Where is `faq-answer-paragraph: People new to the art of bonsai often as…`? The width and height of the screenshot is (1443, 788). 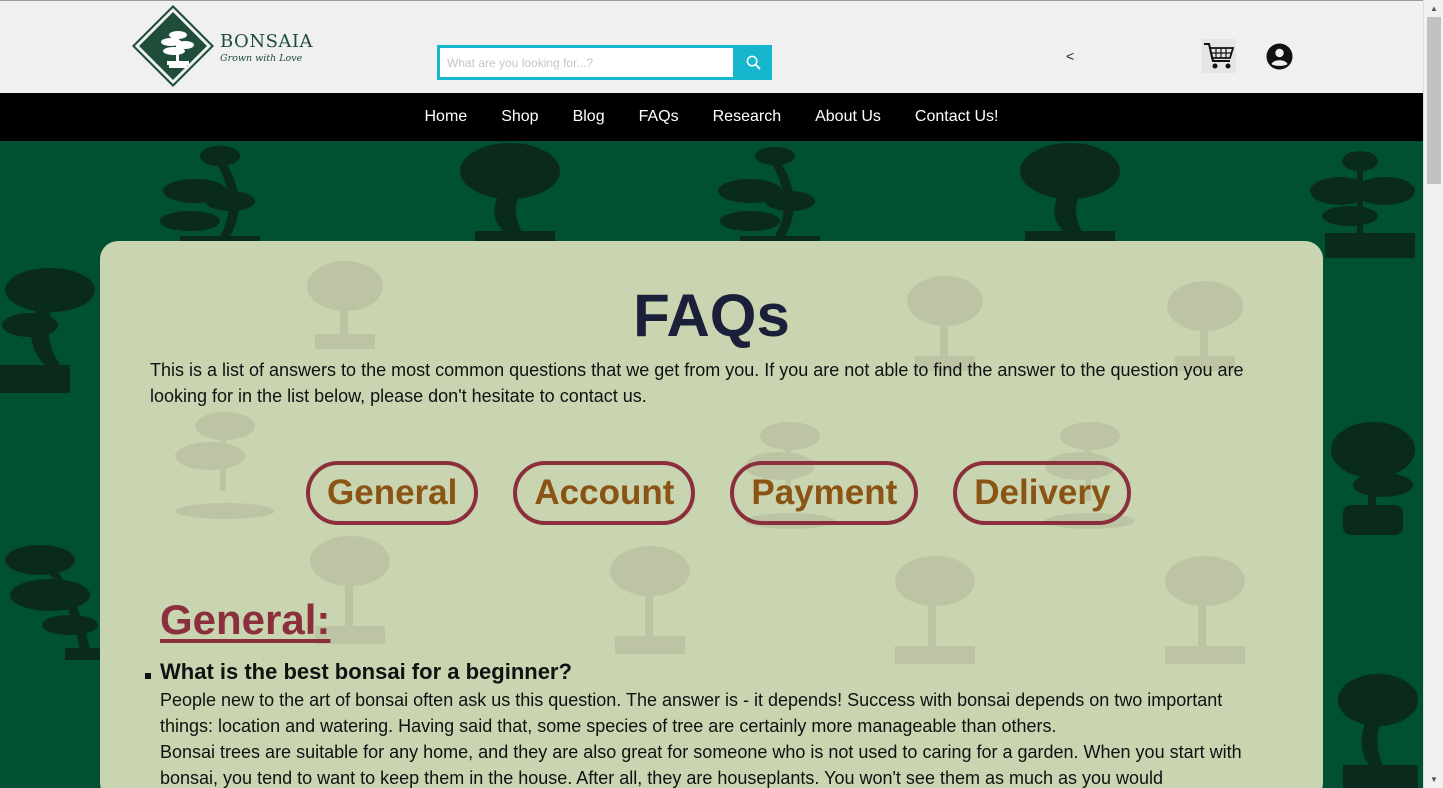
faq-answer-paragraph: People new to the art of bonsai often as… is located at coordinates (691, 713).